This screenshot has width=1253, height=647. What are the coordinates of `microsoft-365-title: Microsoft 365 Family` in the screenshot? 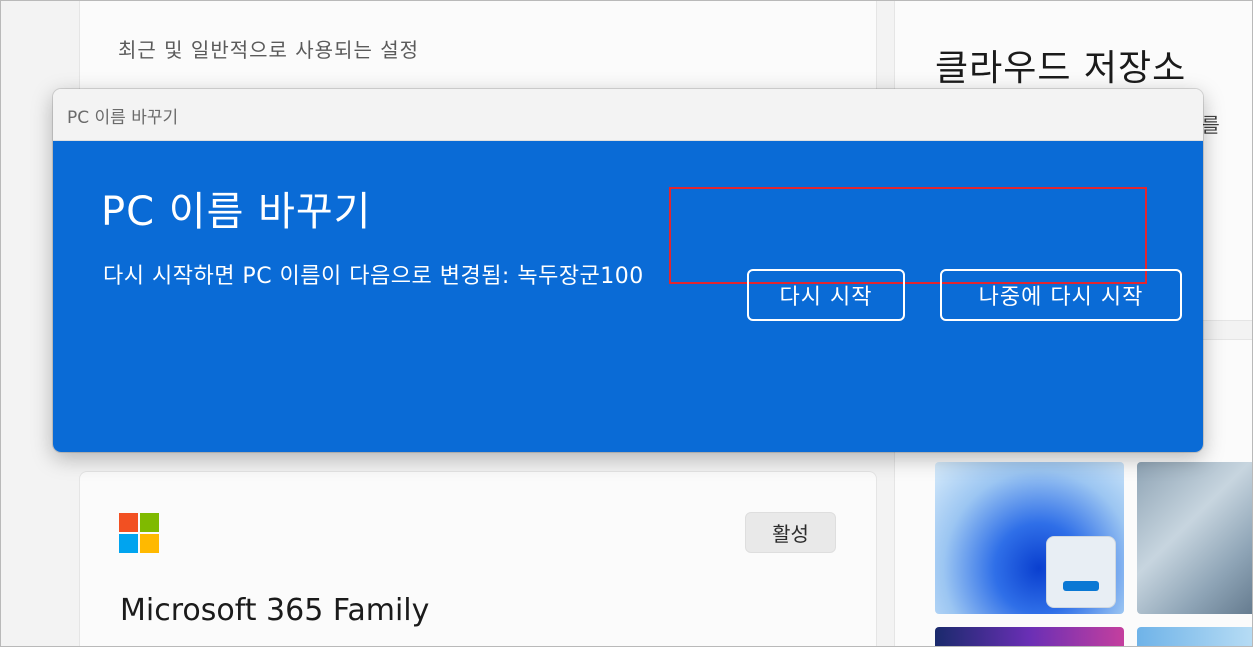 It's located at (275, 610).